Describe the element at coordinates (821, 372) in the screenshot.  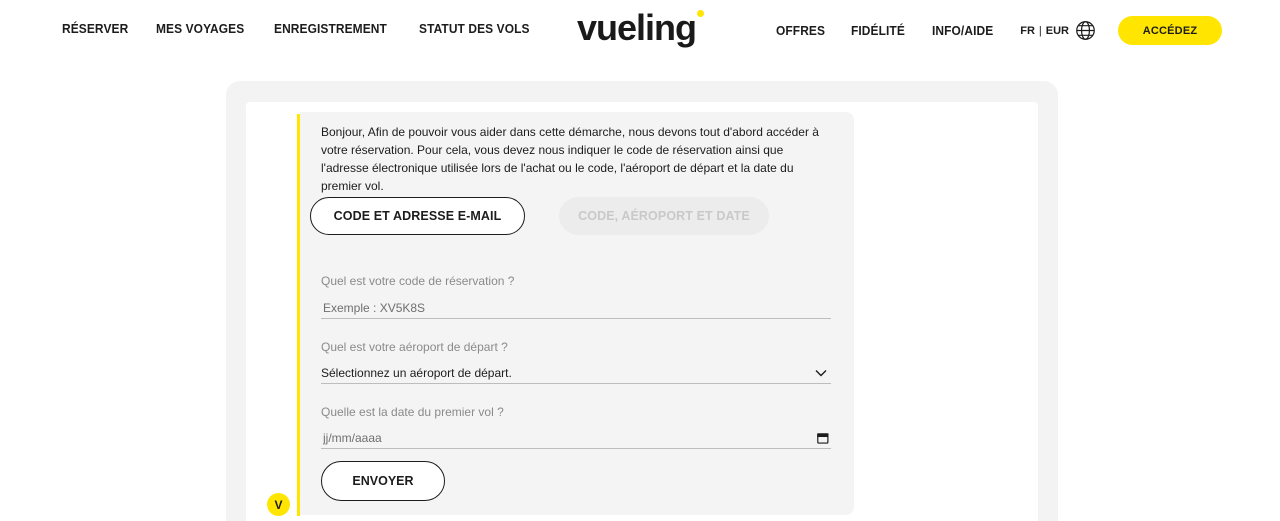
I see `chevron-down-icon` at that location.